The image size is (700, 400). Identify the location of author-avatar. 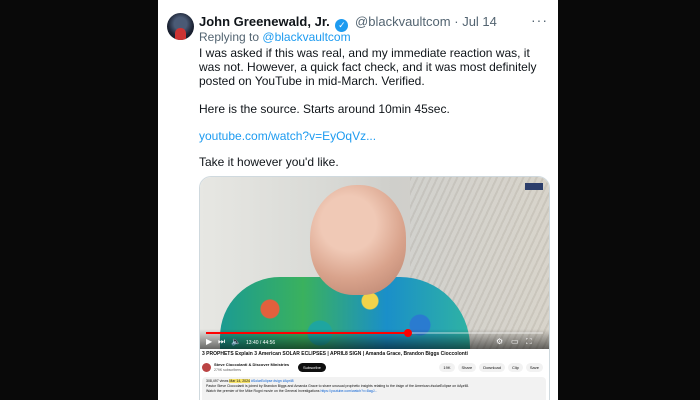
(180, 26).